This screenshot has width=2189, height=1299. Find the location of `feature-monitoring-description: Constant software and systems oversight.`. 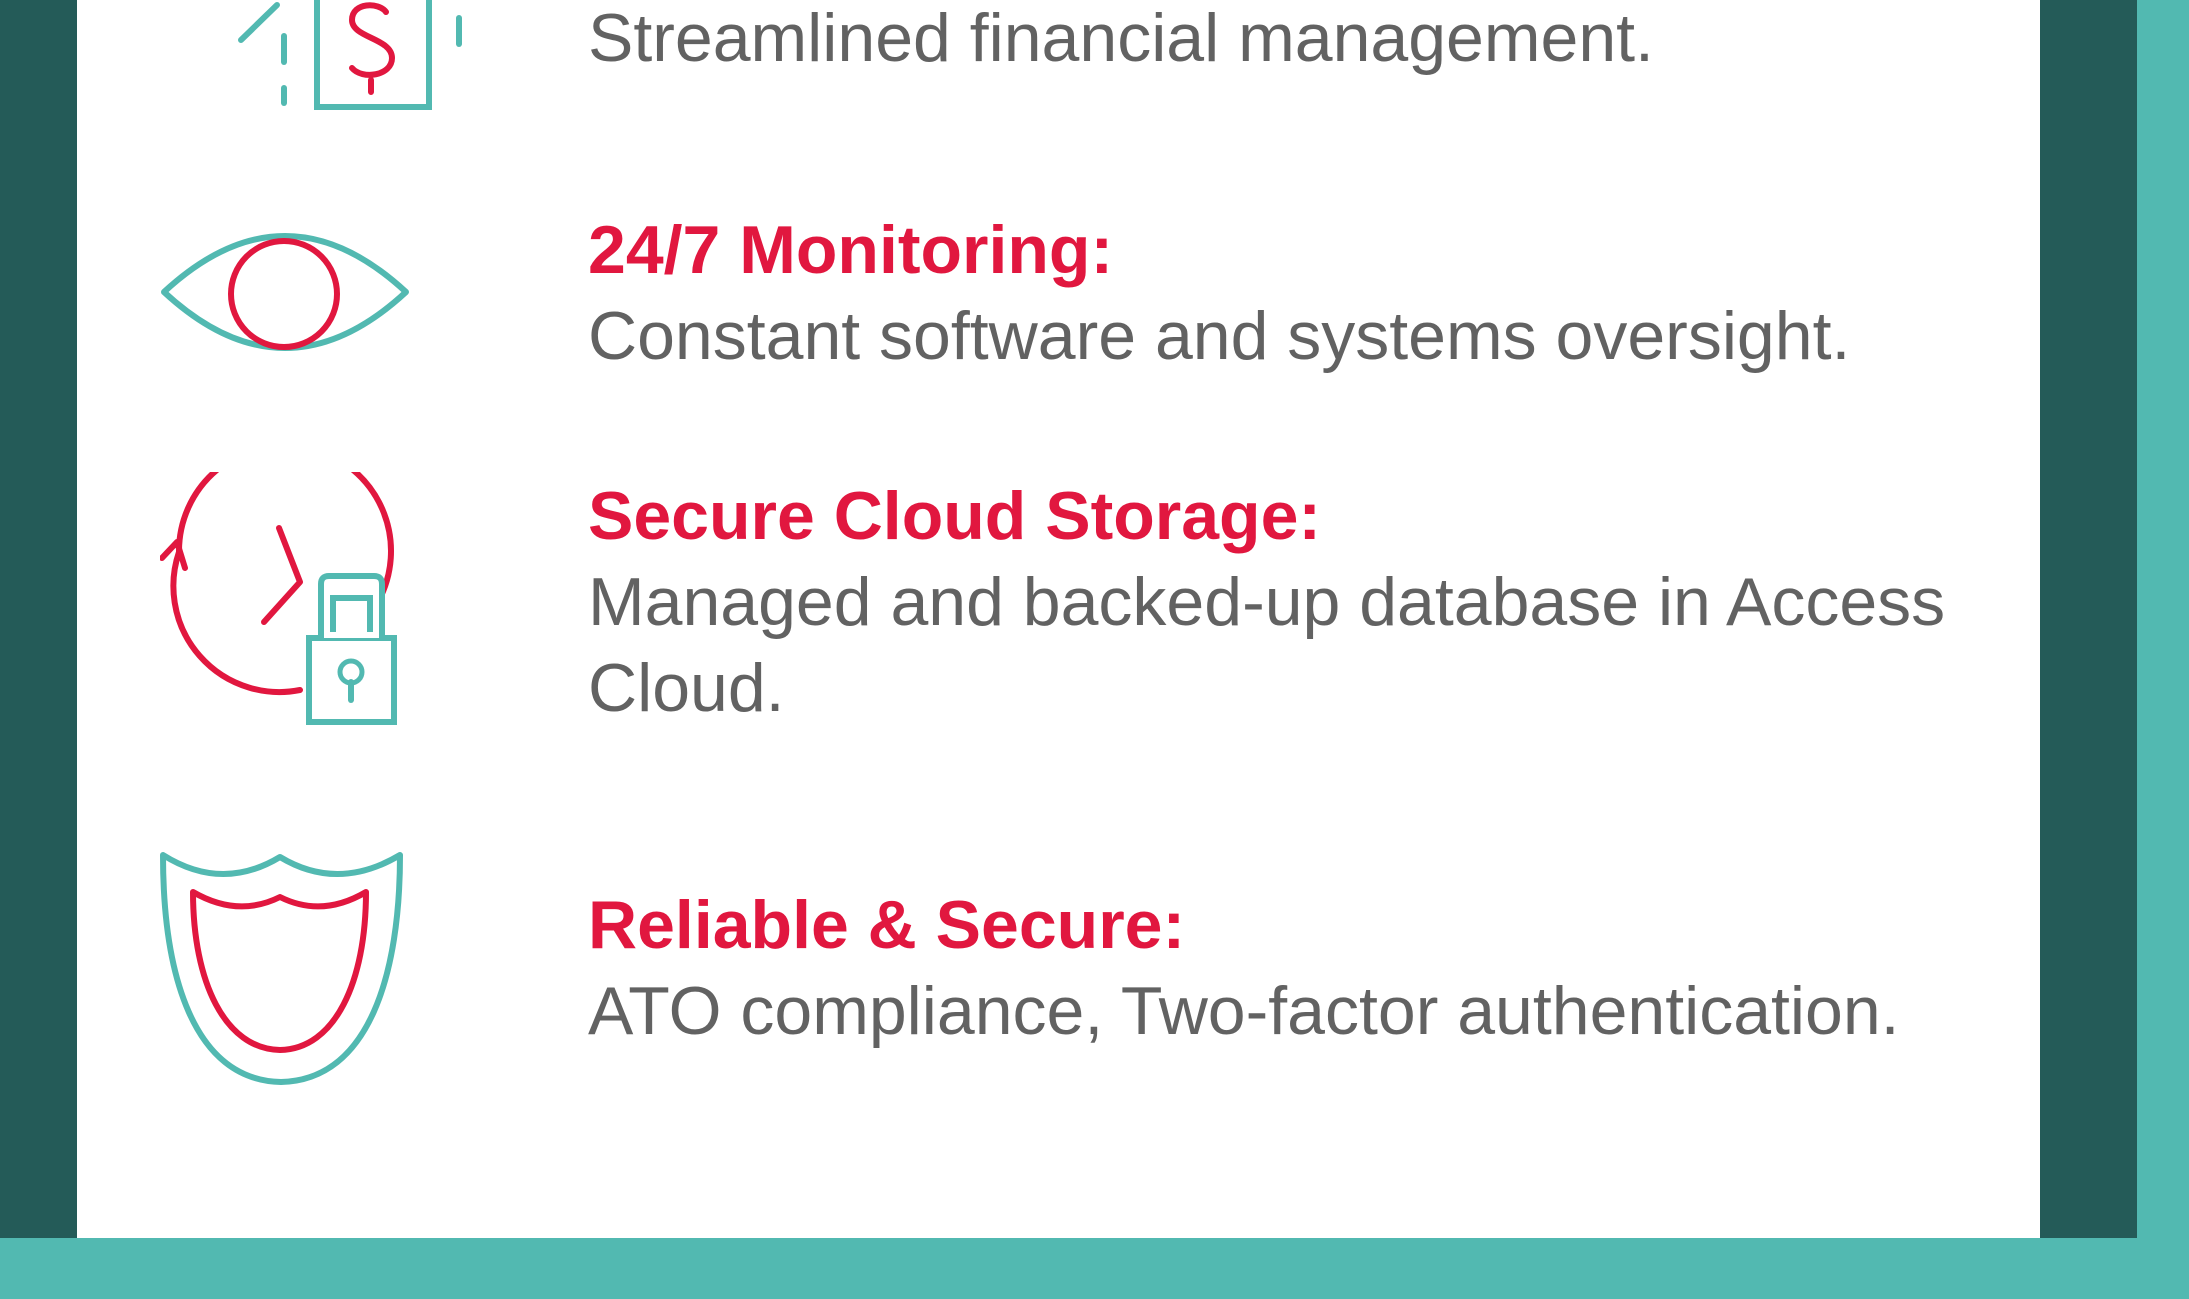

feature-monitoring-description: Constant software and systems oversight. is located at coordinates (1219, 336).